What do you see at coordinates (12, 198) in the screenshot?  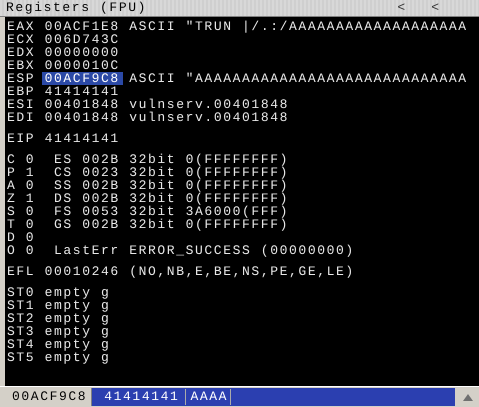 I see `flag-name: Z` at bounding box center [12, 198].